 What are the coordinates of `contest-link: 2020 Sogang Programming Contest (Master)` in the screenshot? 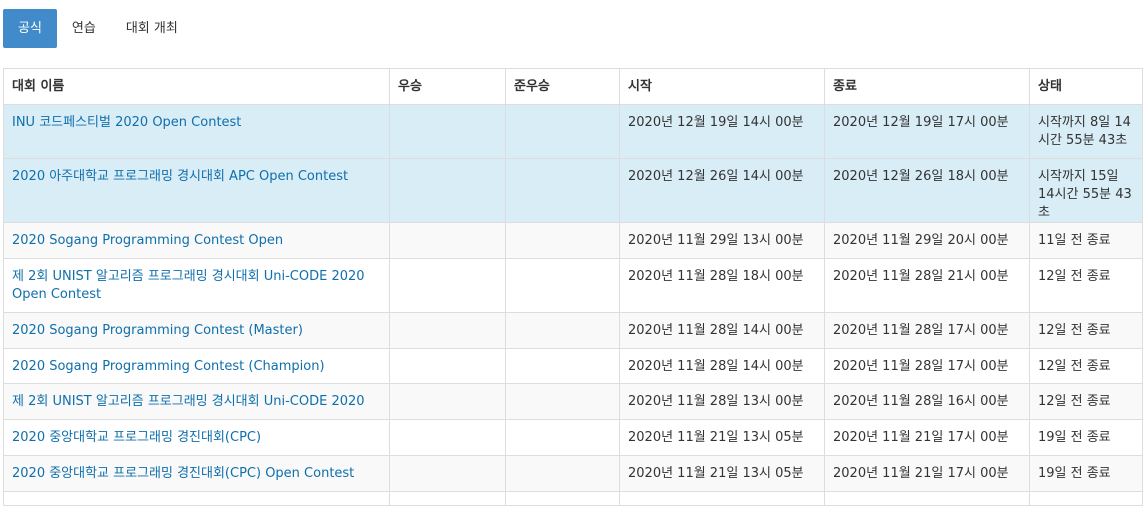 It's located at (157, 330).